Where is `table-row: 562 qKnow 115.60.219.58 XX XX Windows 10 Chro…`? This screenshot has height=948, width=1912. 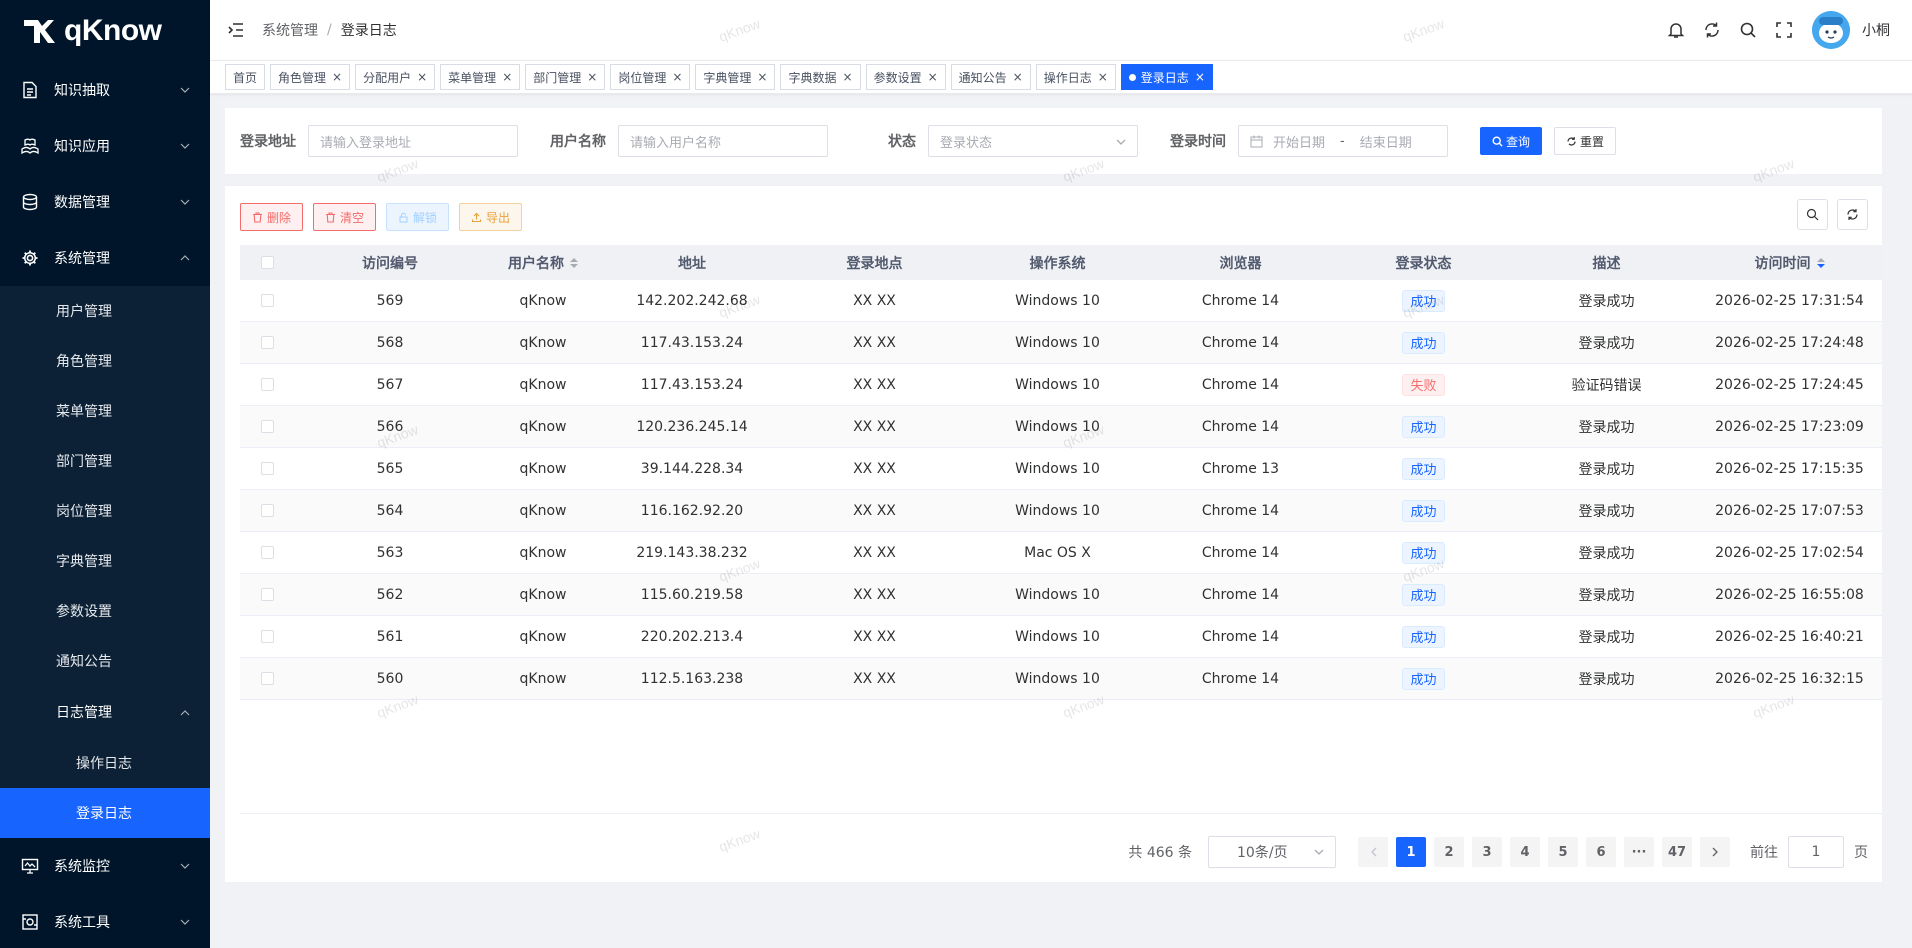 table-row: 562 qKnow 115.60.219.58 XX XX Windows 10 Chro… is located at coordinates (1061, 595).